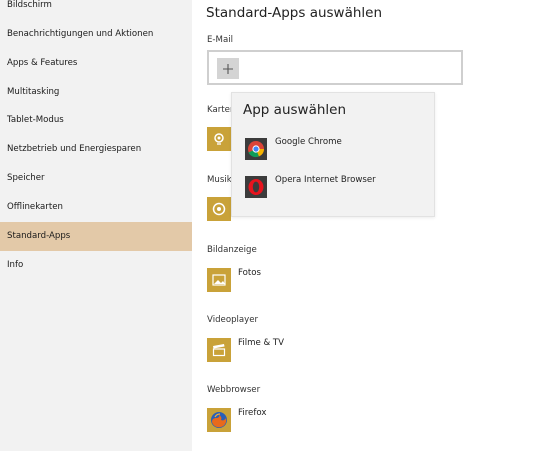 The image size is (555, 451). Describe the element at coordinates (96, 10) in the screenshot. I see `sidebar-item-bildschirm: Bildschirm` at that location.